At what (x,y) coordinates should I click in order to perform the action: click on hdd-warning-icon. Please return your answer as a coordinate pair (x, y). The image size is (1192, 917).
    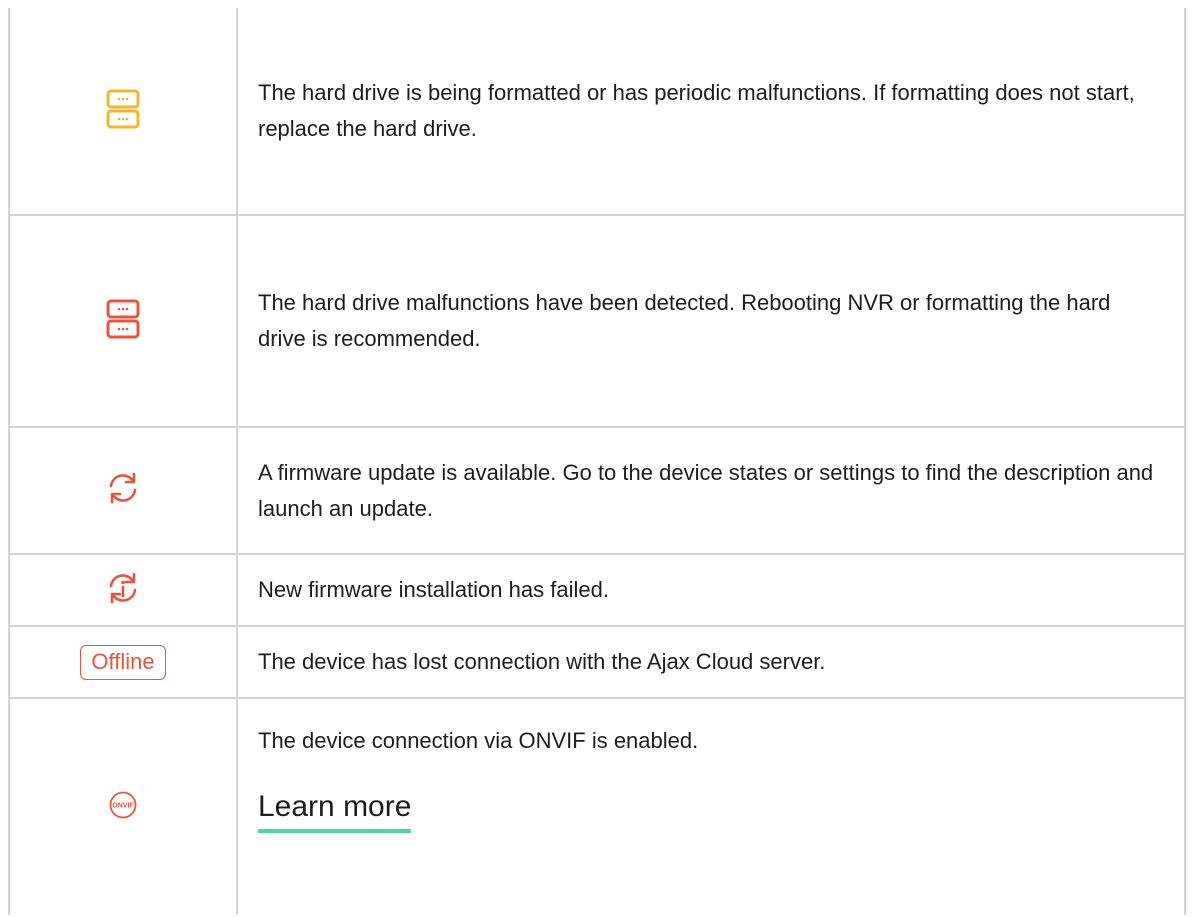
    Looking at the image, I should click on (123, 109).